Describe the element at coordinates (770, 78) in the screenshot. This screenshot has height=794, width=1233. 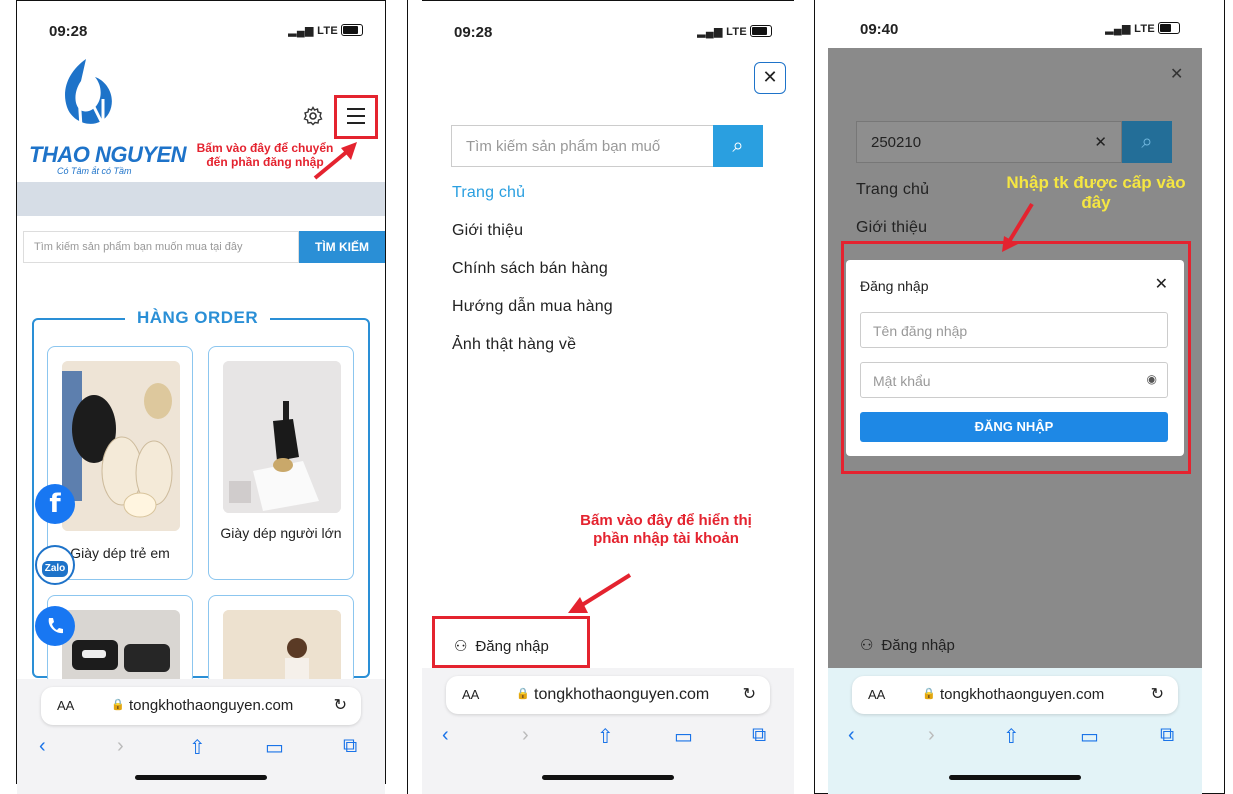
I see `close-menu-button: ✕` at that location.